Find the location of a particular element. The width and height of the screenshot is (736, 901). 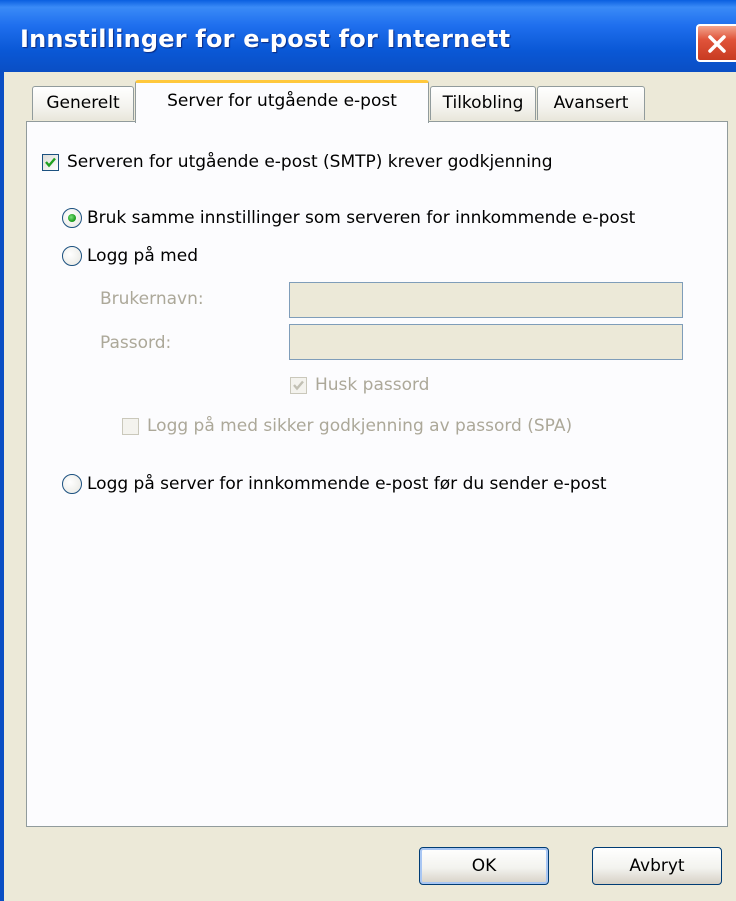

tab-generelt-label: Generelt is located at coordinates (83, 103).